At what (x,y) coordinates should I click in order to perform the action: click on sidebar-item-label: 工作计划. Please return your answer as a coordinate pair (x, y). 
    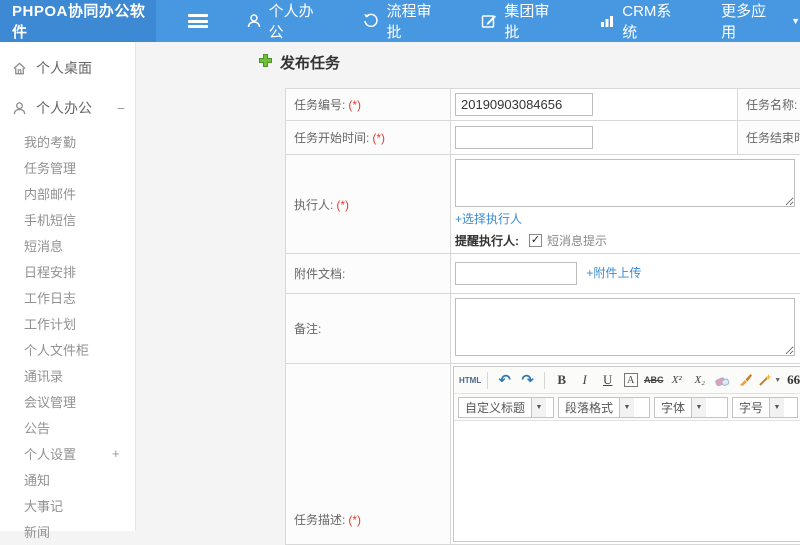
    Looking at the image, I should click on (50, 323).